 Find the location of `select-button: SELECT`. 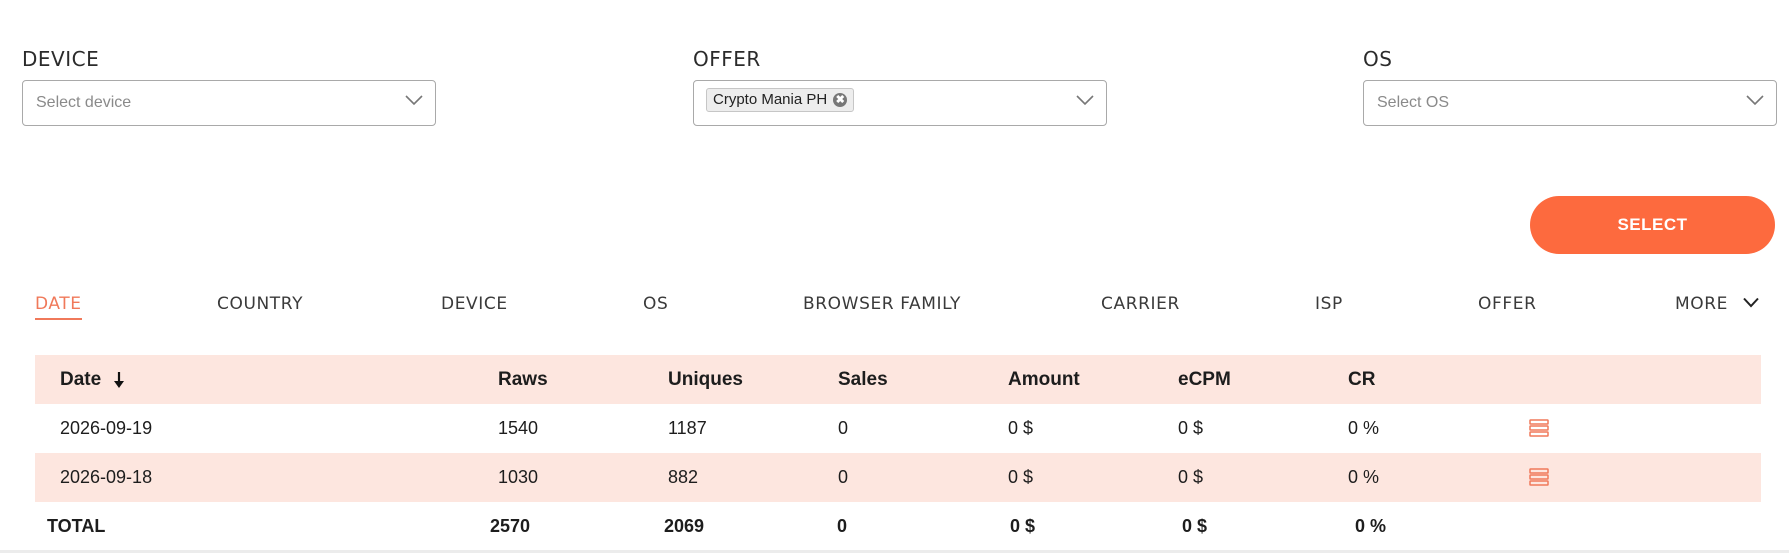

select-button: SELECT is located at coordinates (1652, 225).